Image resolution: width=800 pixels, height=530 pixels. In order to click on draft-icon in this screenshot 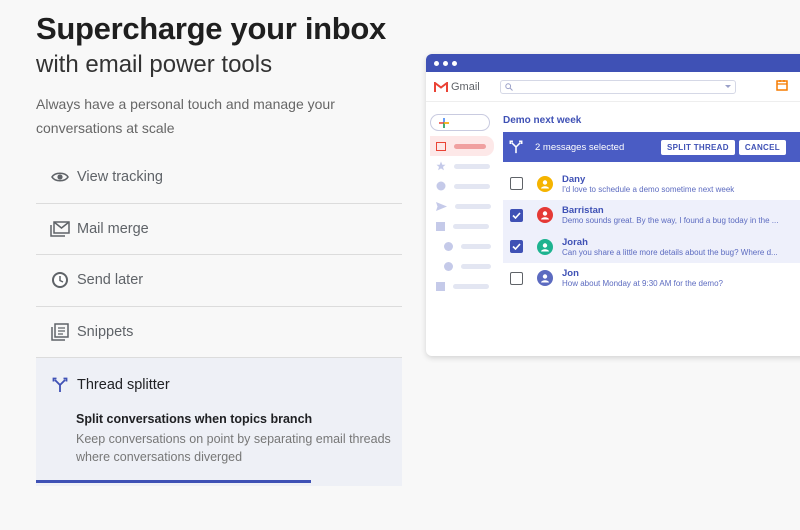, I will do `click(440, 226)`.